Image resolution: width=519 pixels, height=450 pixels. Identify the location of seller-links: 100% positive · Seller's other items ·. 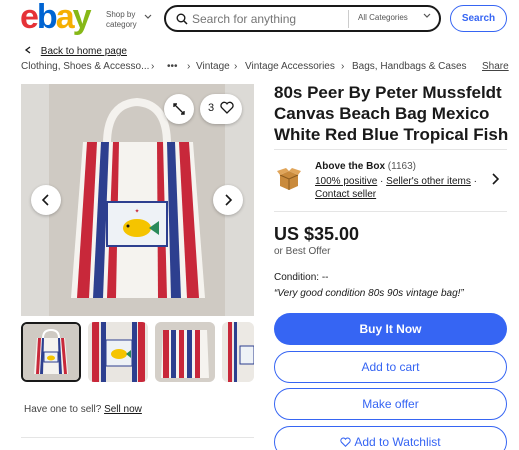
(396, 181).